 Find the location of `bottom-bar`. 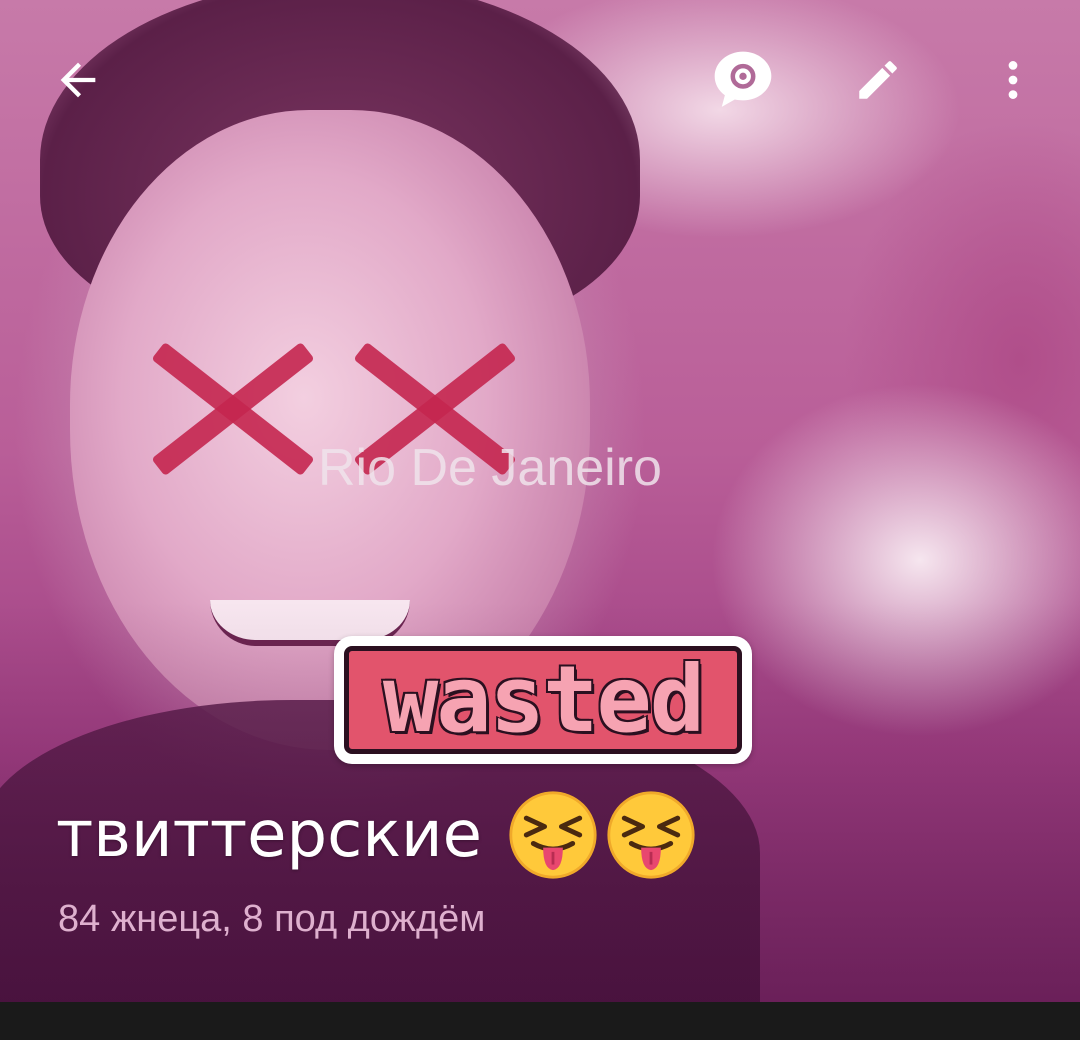

bottom-bar is located at coordinates (540, 1021).